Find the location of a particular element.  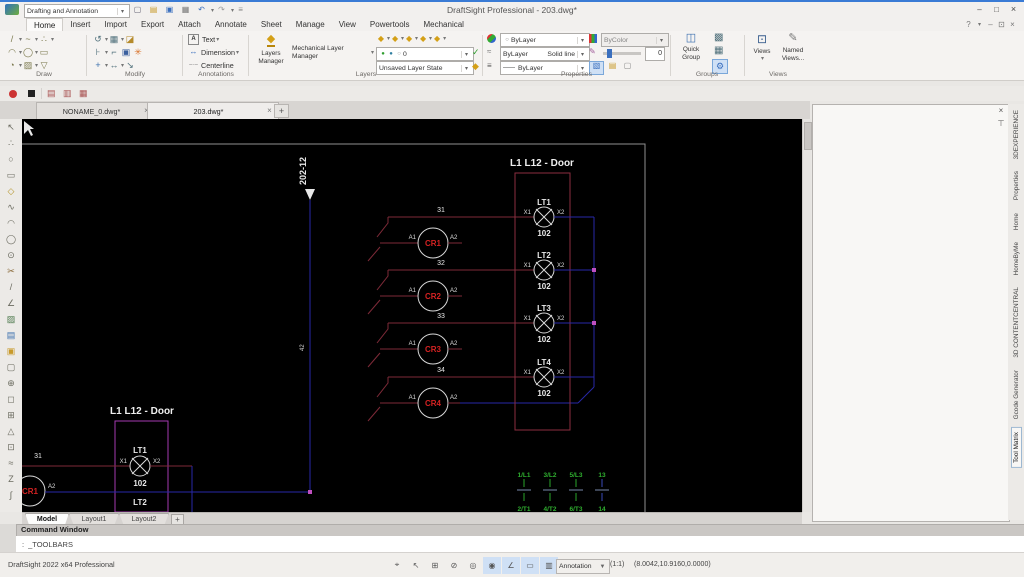

tool-button: ⊙ is located at coordinates (11, 255).